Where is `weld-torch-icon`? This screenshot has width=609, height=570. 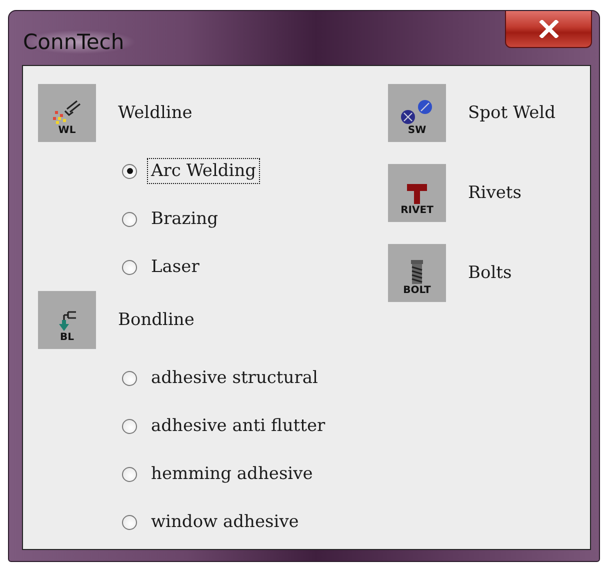 weld-torch-icon is located at coordinates (67, 112).